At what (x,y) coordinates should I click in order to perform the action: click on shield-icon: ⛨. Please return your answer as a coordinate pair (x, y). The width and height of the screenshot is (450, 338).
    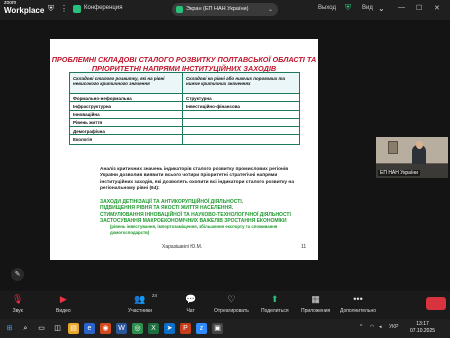
    Looking at the image, I should click on (51, 9).